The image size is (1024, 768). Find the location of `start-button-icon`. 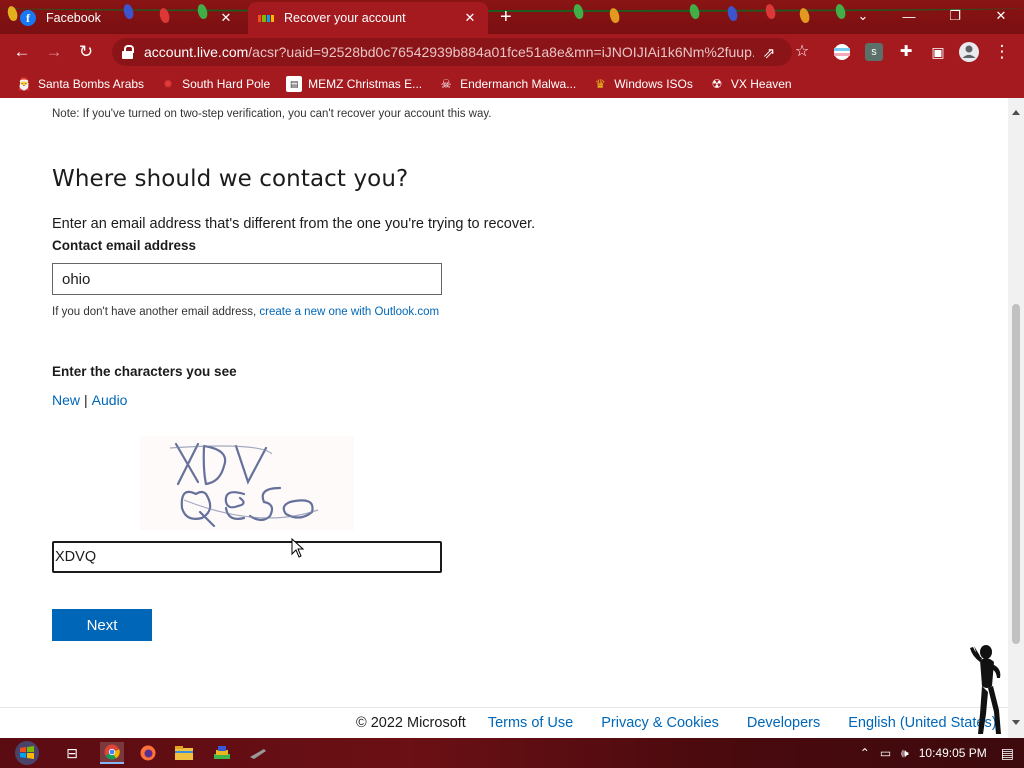

start-button-icon is located at coordinates (27, 753).